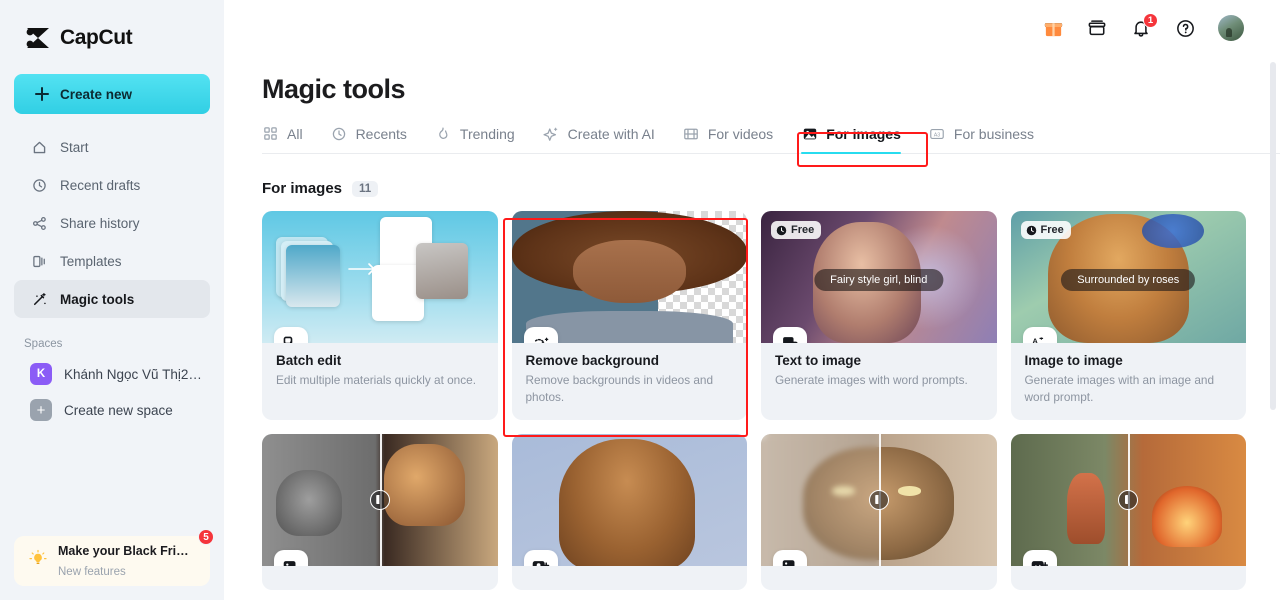 The width and height of the screenshot is (1280, 600). Describe the element at coordinates (809, 133) in the screenshot. I see `image-icon` at that location.